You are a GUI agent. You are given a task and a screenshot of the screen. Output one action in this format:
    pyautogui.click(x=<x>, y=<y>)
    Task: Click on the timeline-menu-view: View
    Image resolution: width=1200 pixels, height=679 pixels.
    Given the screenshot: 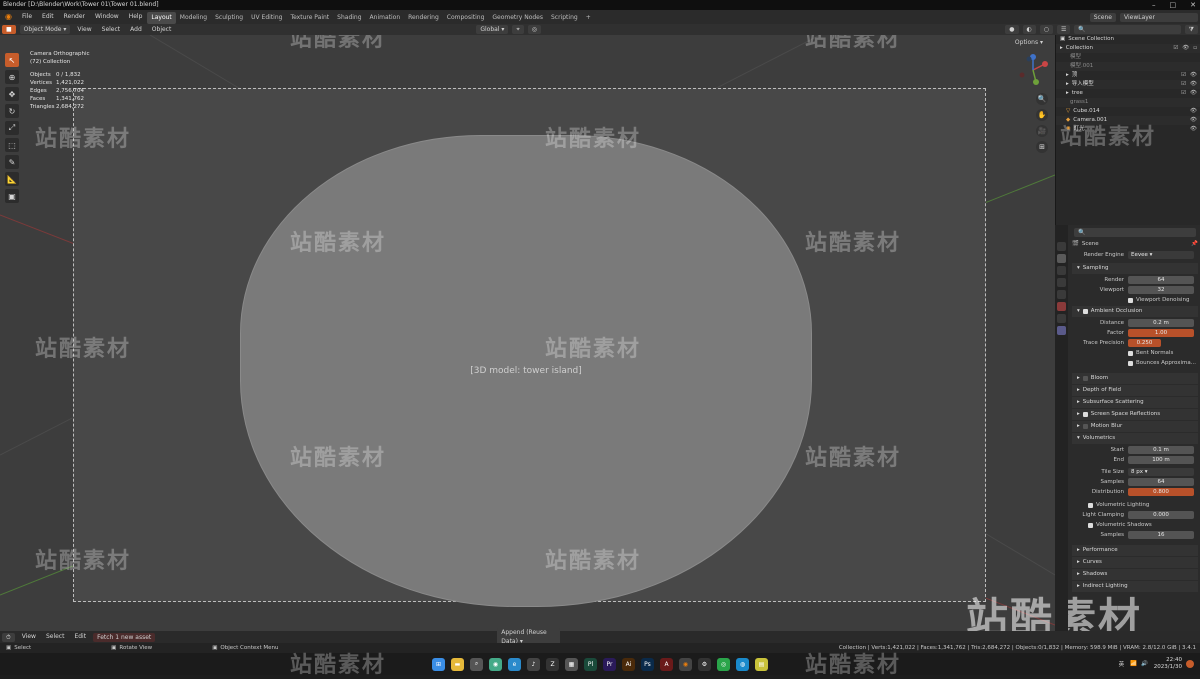 What is the action you would take?
    pyautogui.click(x=29, y=637)
    